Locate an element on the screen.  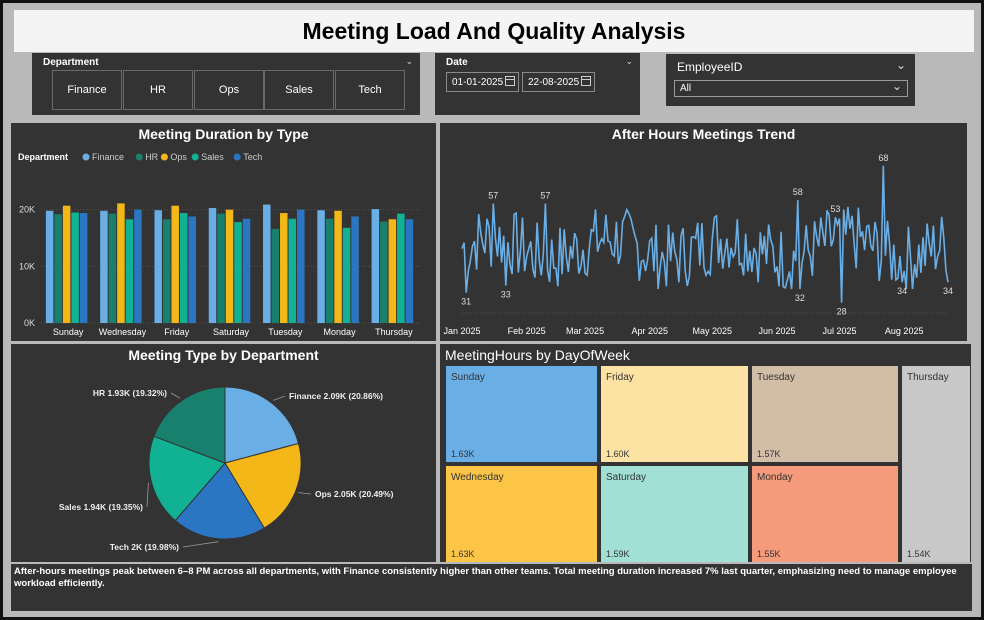
treemap-tile-label: Saturday is located at coordinates (626, 477).